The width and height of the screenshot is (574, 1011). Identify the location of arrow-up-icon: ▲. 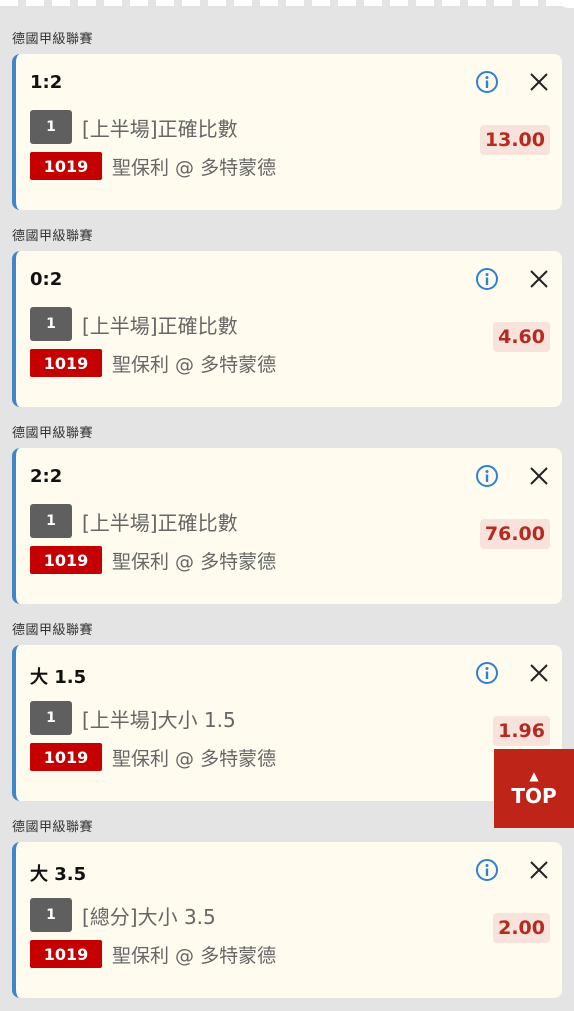
(534, 775).